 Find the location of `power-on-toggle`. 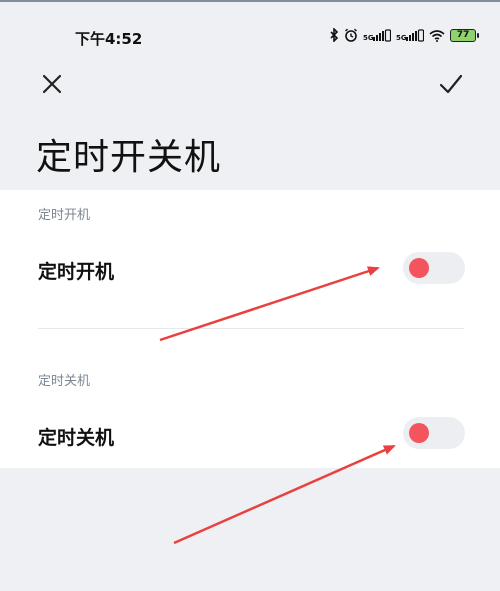

power-on-toggle is located at coordinates (434, 268).